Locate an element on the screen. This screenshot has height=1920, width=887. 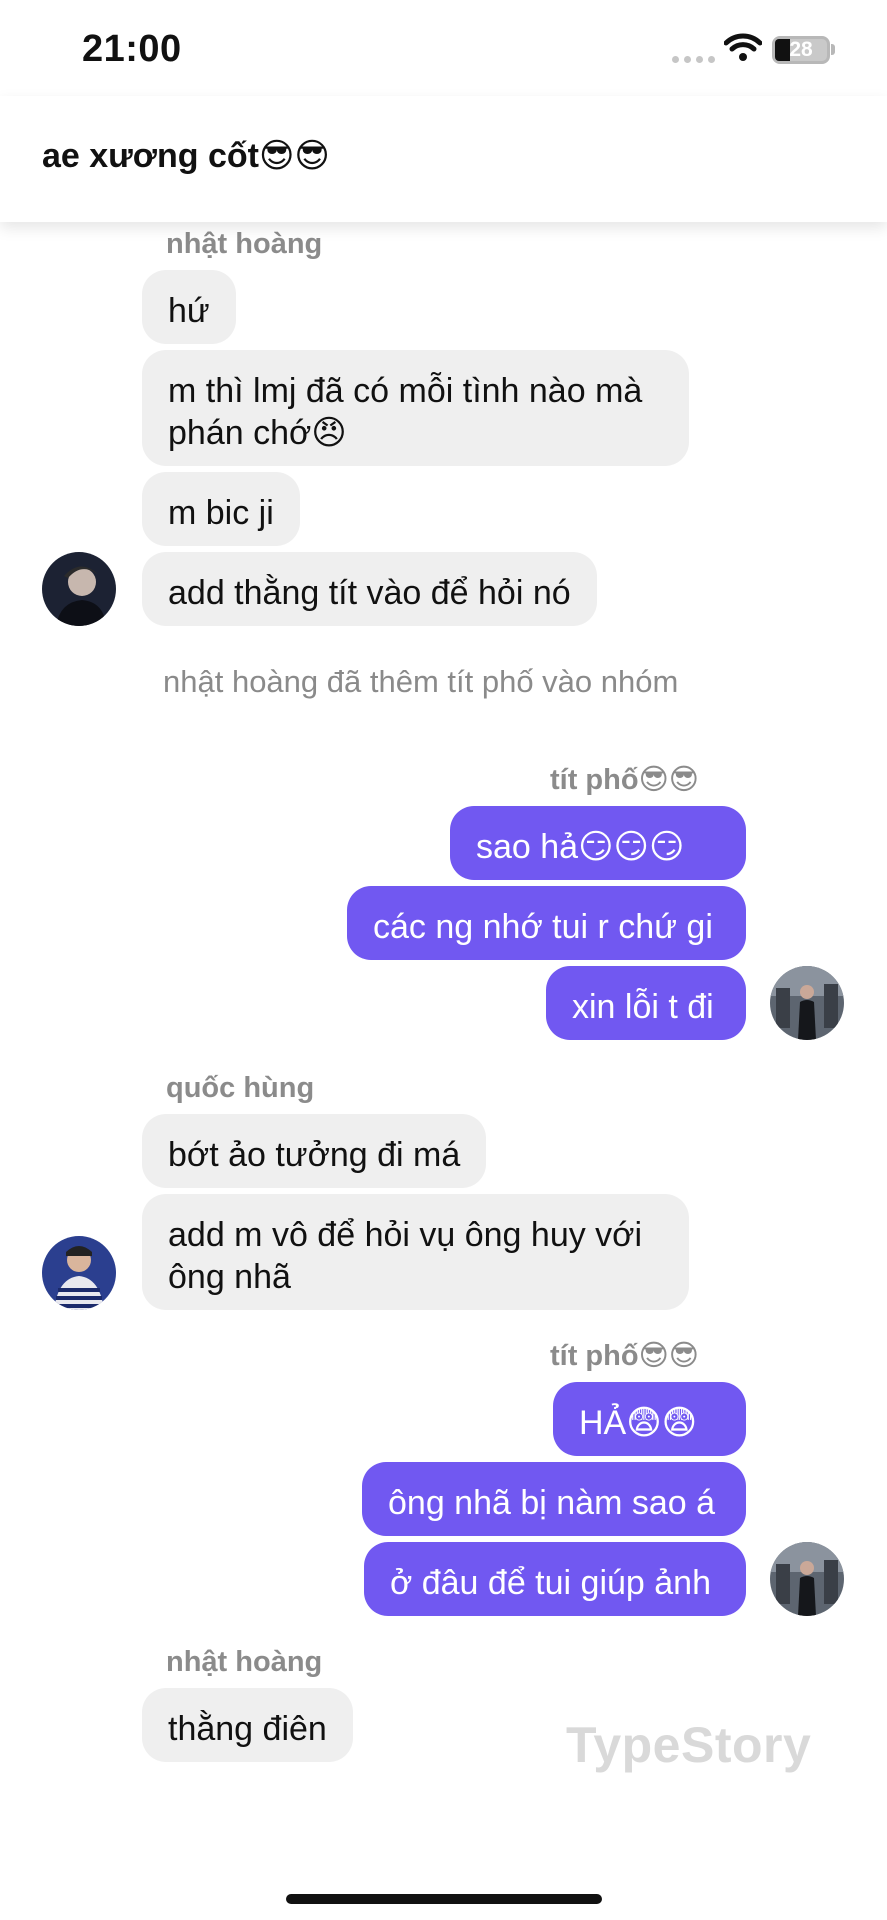
message-bubble: sao hả😏😏😏 is located at coordinates (598, 843).